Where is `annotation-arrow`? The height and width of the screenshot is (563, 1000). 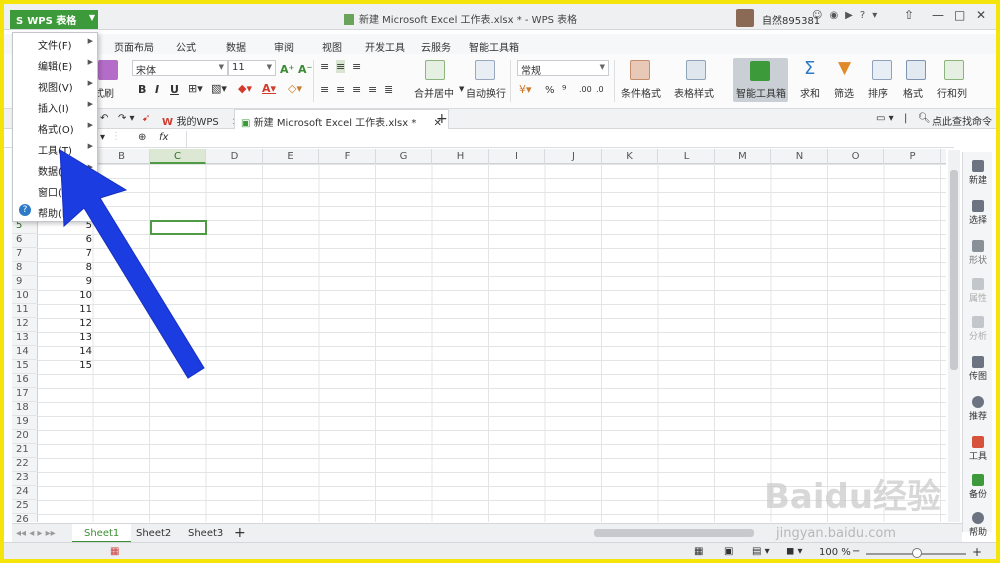
annotation-arrow is located at coordinates (132, 264).